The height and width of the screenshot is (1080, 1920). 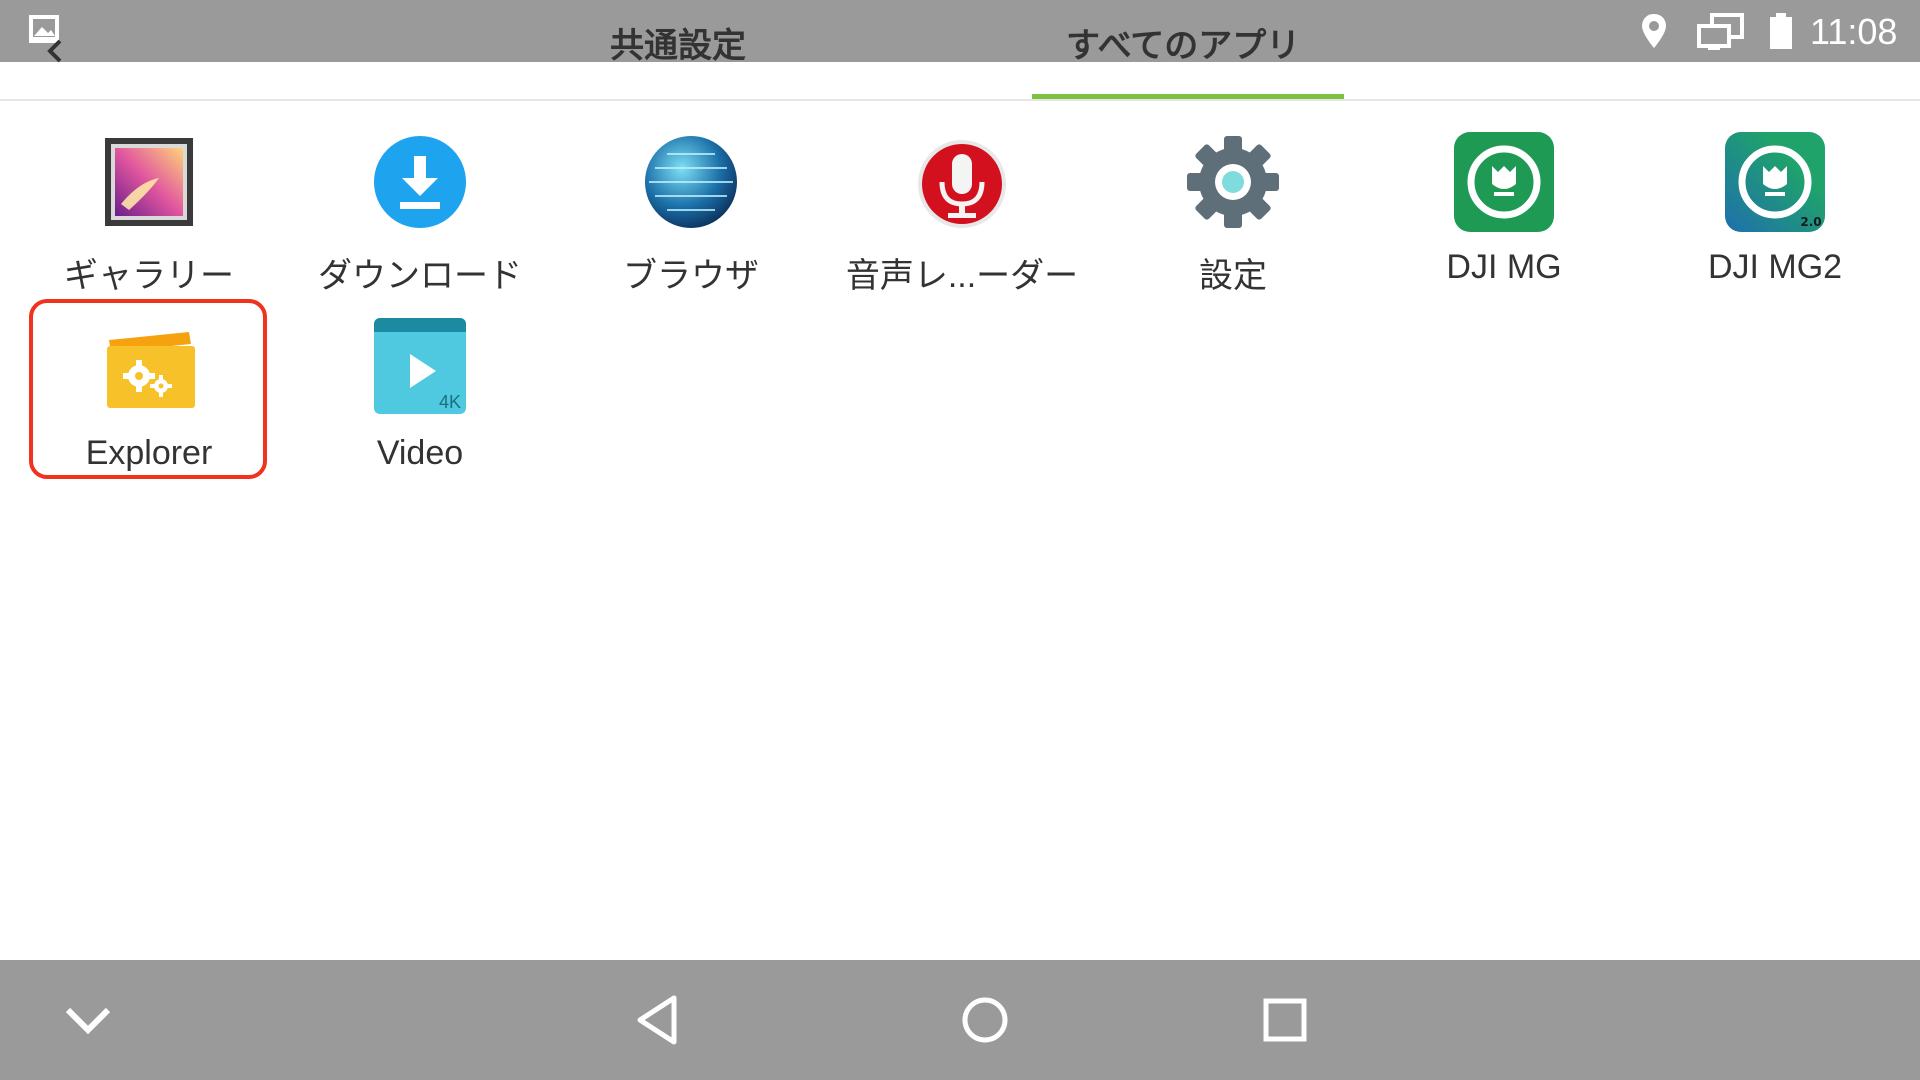 What do you see at coordinates (1233, 182) in the screenshot?
I see `gear-icon` at bounding box center [1233, 182].